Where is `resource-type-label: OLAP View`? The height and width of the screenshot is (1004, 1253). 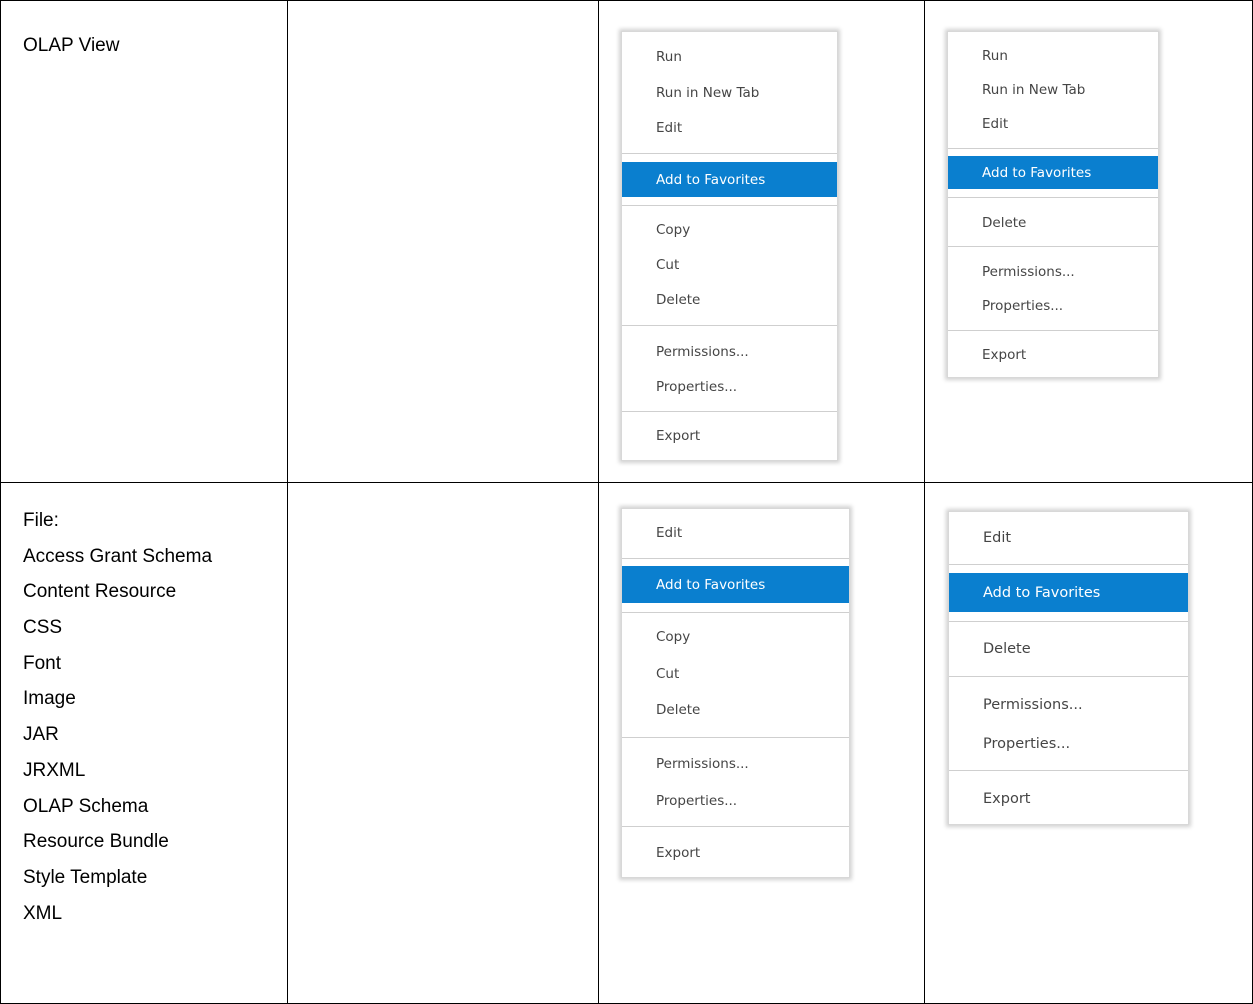 resource-type-label: OLAP View is located at coordinates (71, 45).